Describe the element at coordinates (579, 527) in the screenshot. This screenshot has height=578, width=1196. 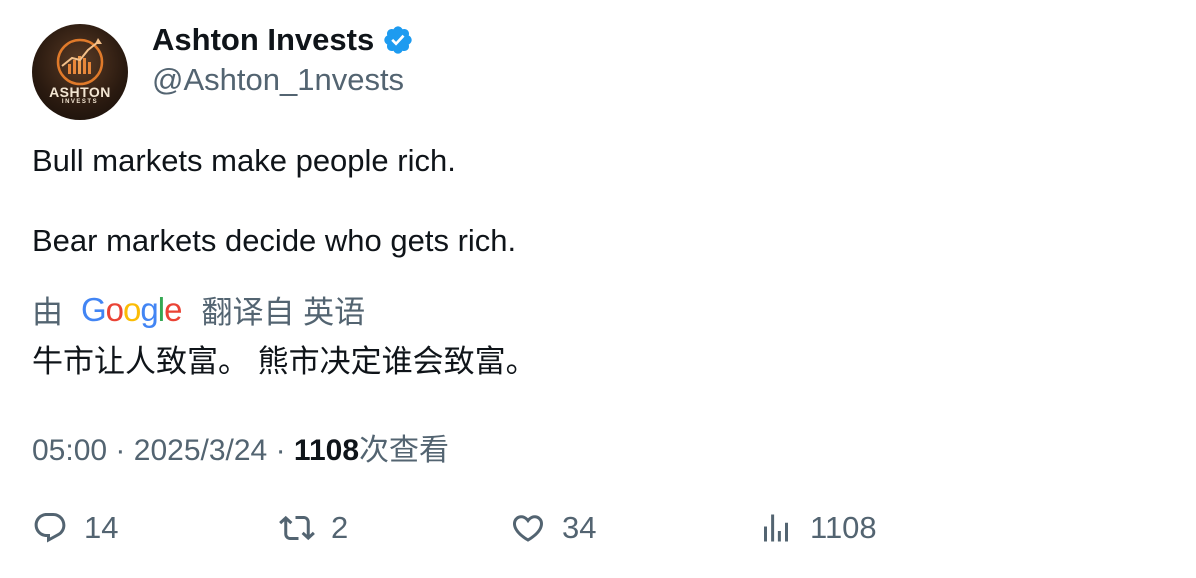
I see `like-count: 34` at that location.